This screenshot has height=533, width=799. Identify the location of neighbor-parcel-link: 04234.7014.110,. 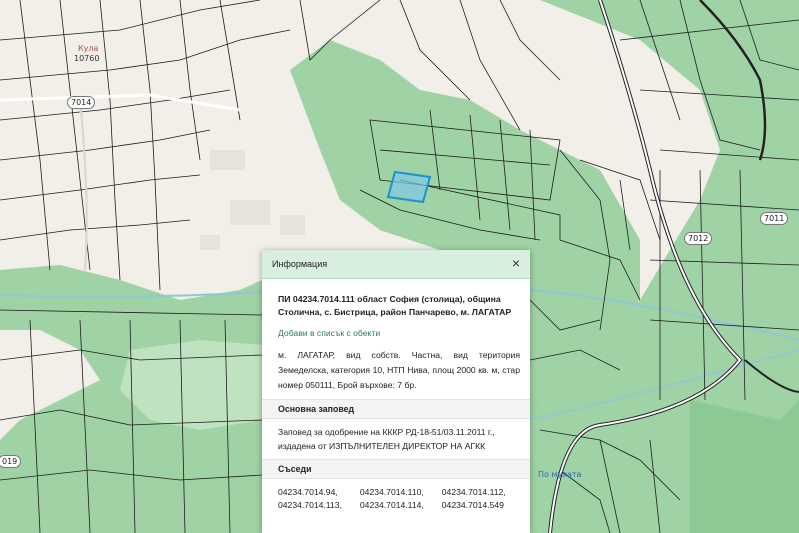
(392, 492).